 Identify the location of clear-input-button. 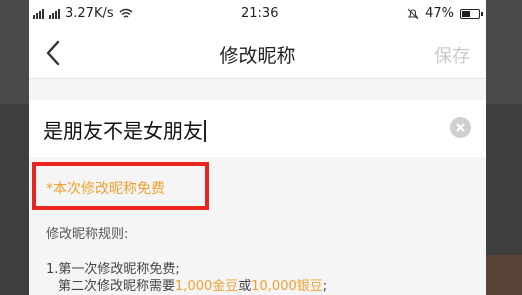
(460, 127).